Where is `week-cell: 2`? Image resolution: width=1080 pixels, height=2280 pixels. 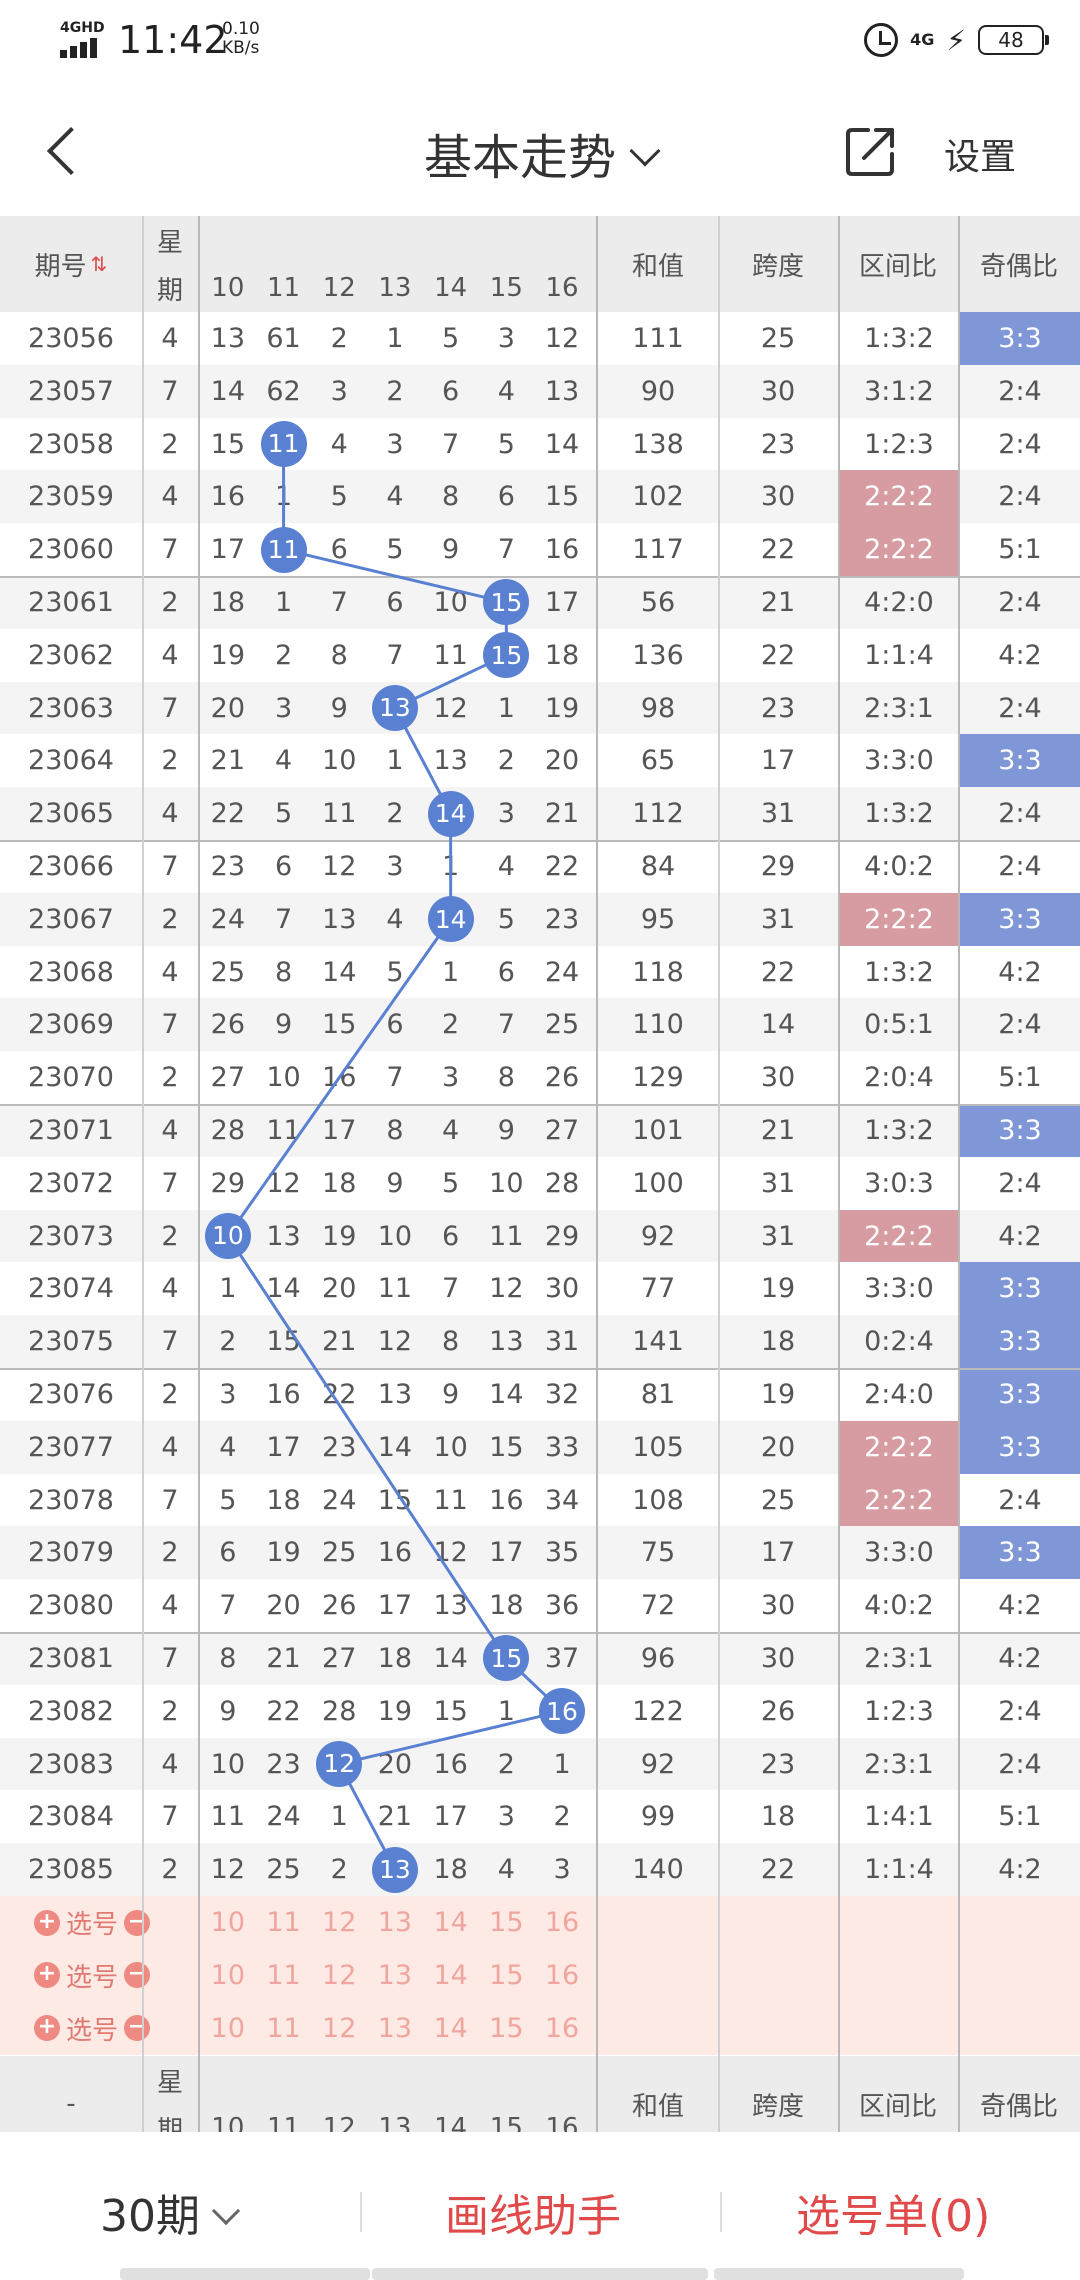
week-cell: 2 is located at coordinates (170, 1711).